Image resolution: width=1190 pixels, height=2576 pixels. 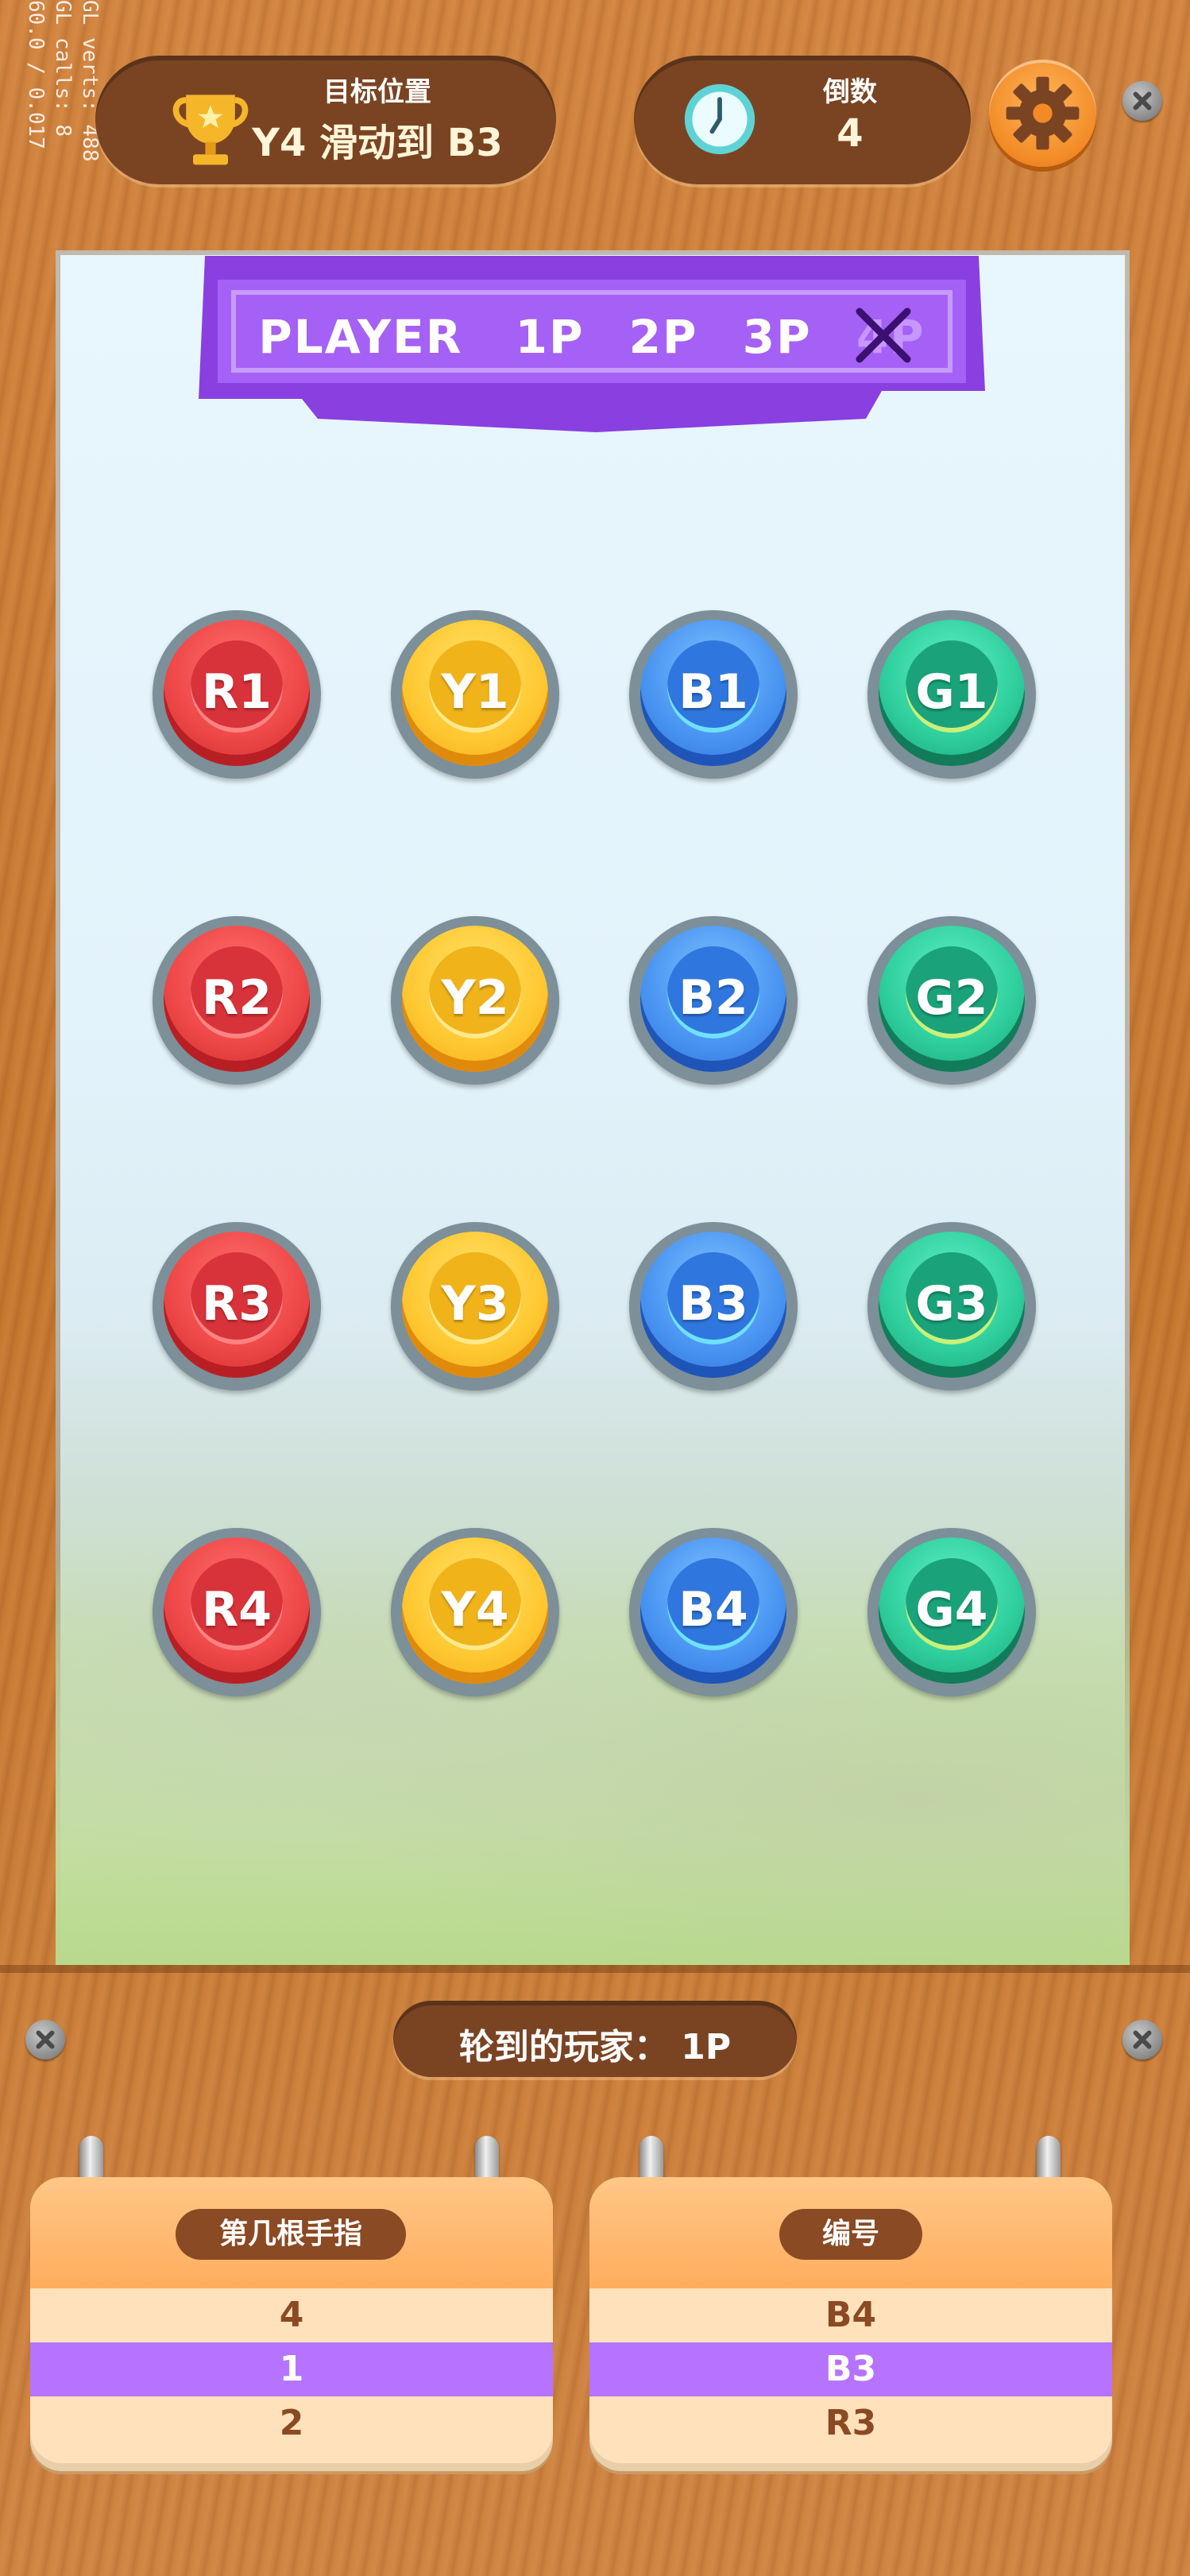 What do you see at coordinates (63, 139) in the screenshot?
I see `debug-overlay: GL verts: 488 GL calls: 8 60.0 / 0.017` at bounding box center [63, 139].